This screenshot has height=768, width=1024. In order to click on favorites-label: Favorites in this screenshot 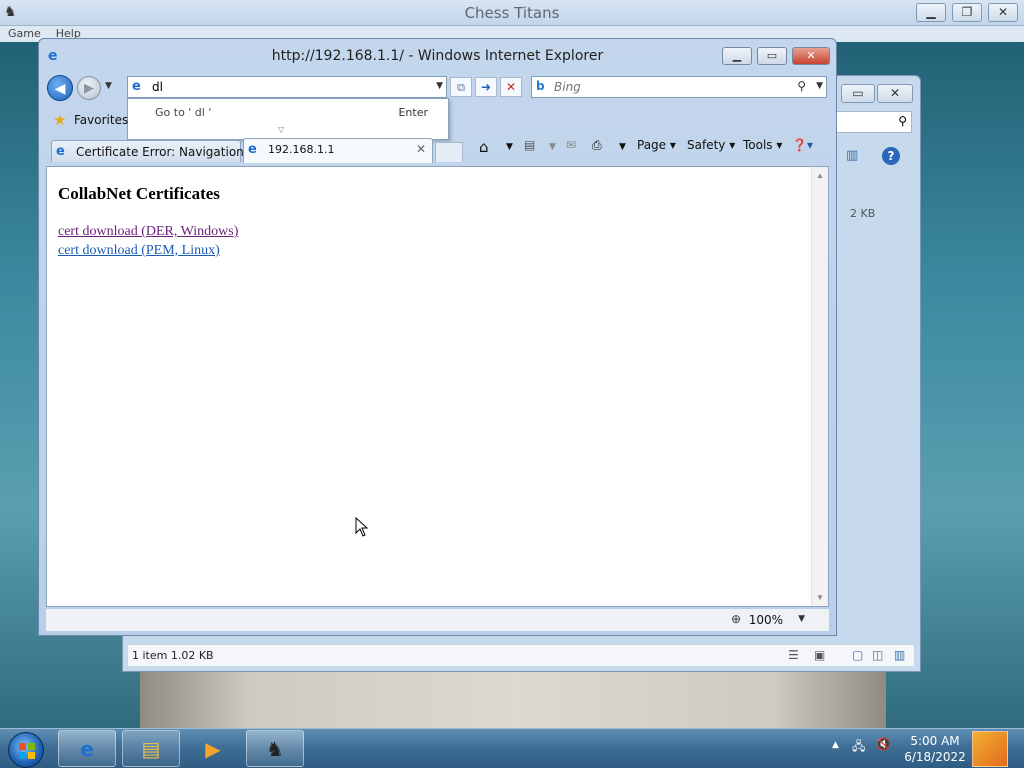, I will do `click(101, 120)`.